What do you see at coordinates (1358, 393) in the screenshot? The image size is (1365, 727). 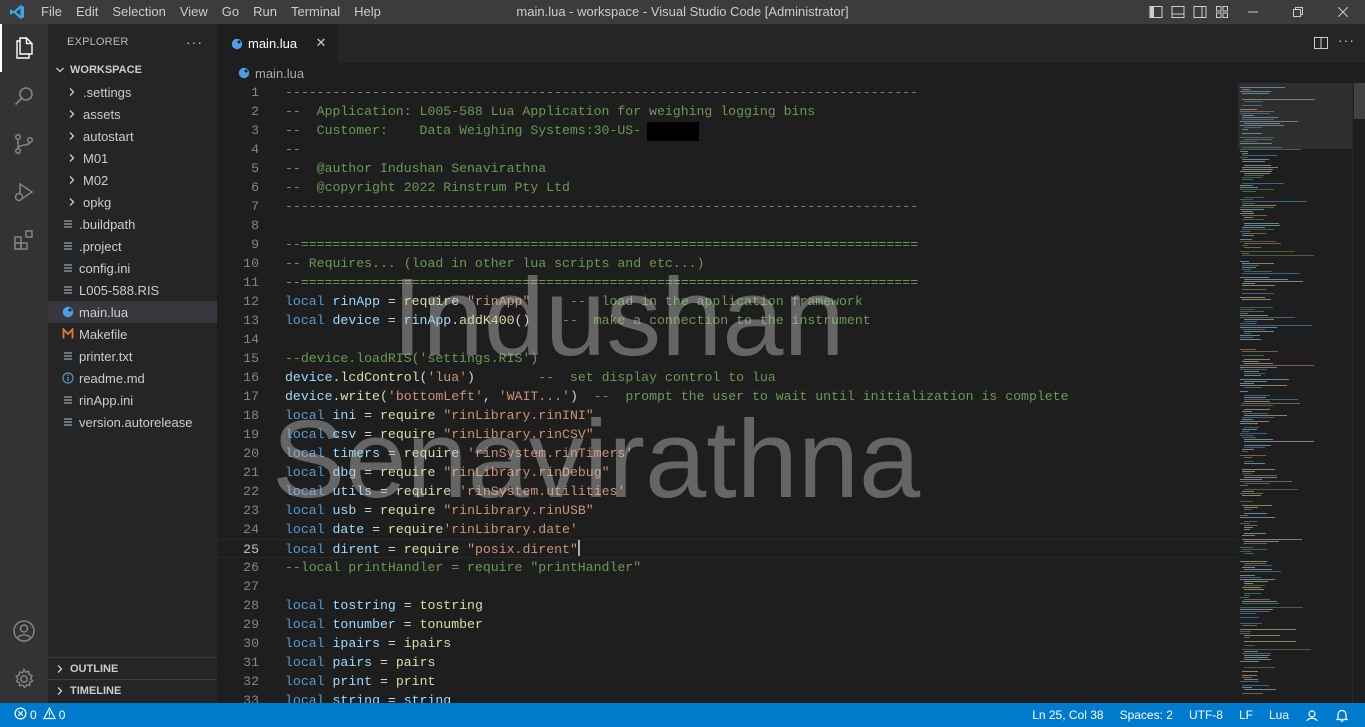 I see `vertical-scrollbar` at bounding box center [1358, 393].